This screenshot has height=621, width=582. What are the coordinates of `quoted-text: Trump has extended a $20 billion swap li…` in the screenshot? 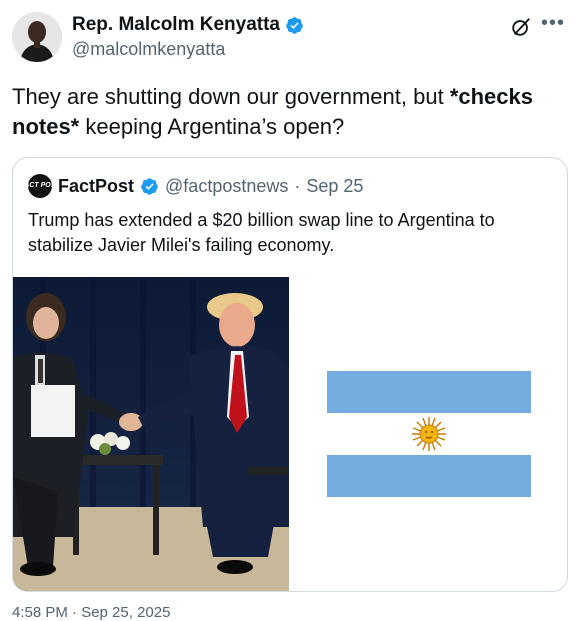 It's located at (261, 232).